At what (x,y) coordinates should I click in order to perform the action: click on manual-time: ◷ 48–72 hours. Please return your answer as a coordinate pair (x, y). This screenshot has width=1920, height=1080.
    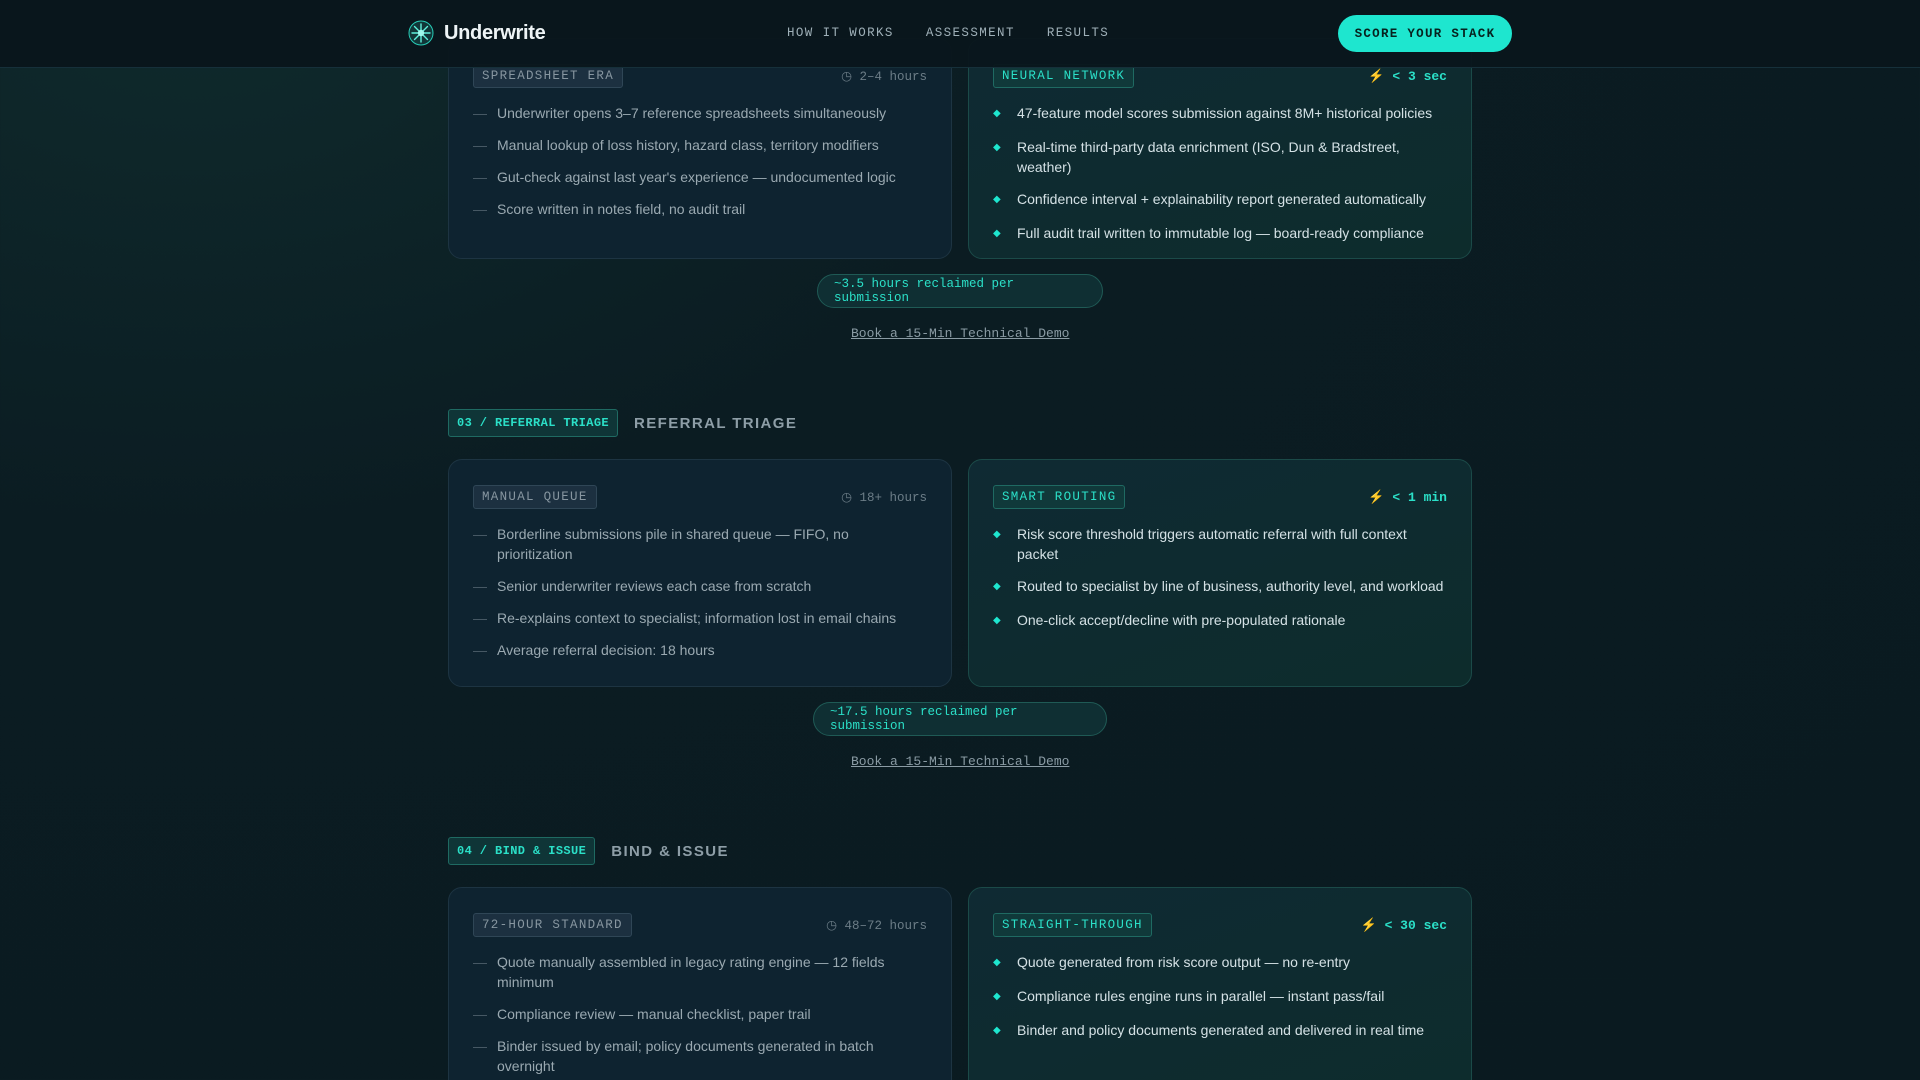
    Looking at the image, I should click on (876, 926).